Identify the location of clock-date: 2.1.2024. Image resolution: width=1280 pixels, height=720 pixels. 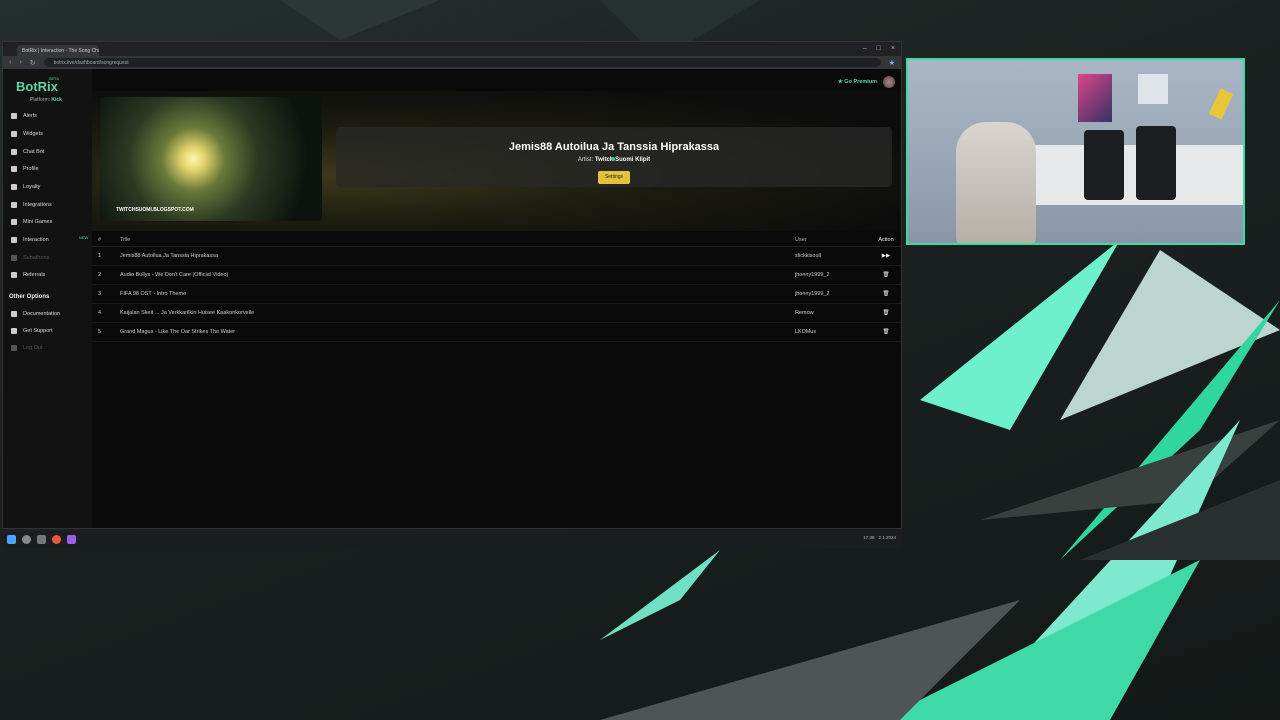
(887, 537).